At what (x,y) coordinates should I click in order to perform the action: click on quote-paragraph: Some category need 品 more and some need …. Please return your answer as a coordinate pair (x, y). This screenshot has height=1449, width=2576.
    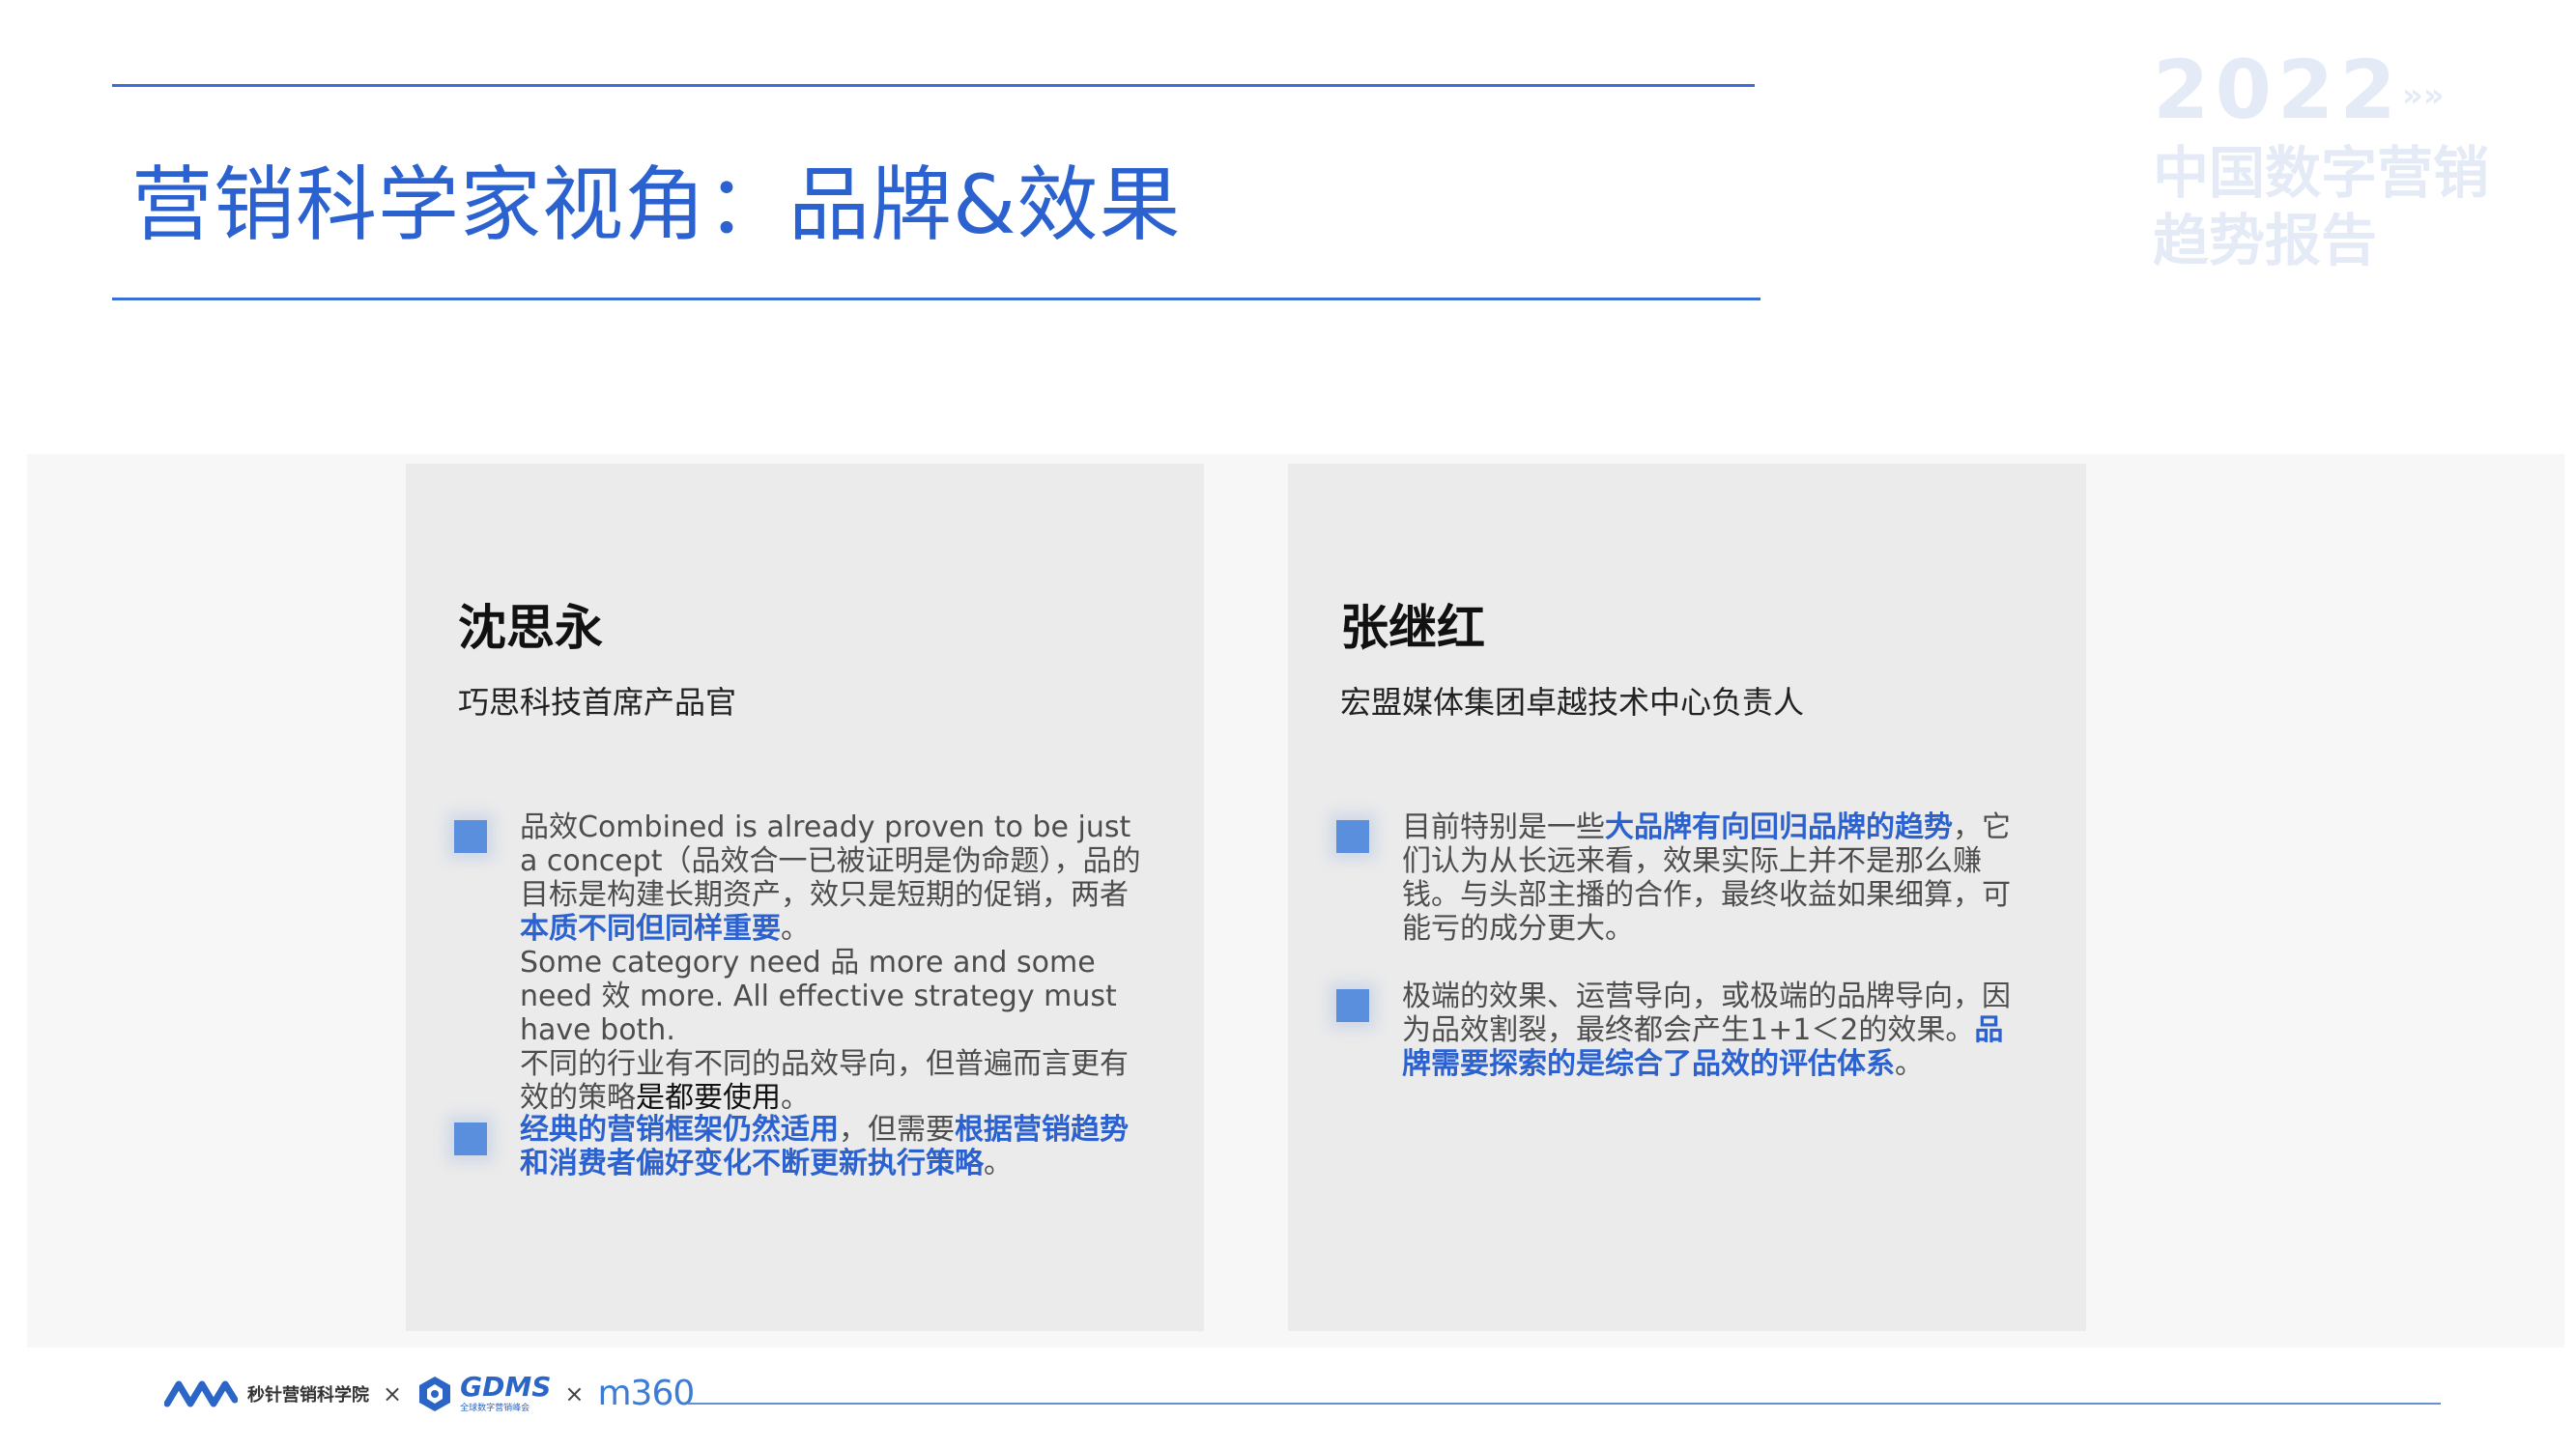
    Looking at the image, I should click on (819, 996).